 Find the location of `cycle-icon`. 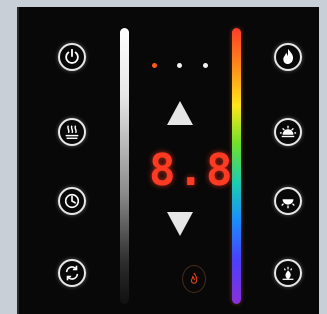

cycle-icon is located at coordinates (72, 273).